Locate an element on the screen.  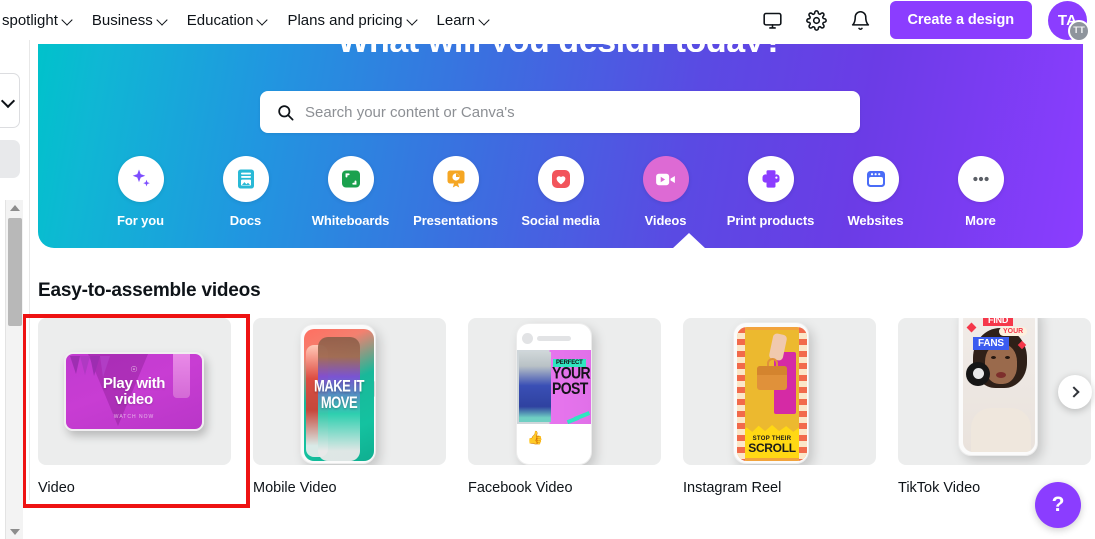
printer-icon is located at coordinates (770, 179).